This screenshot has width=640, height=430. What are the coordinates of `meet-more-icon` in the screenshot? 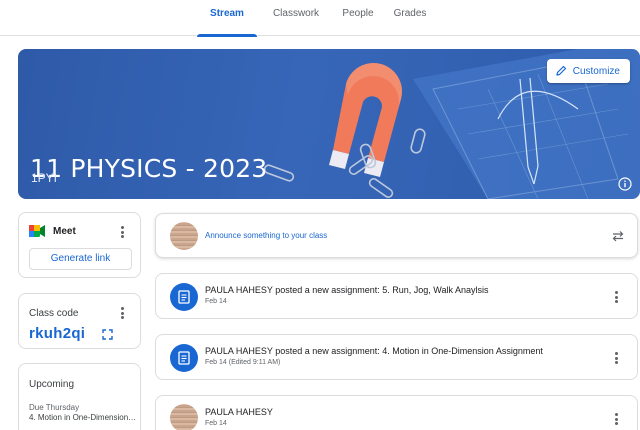 It's located at (122, 232).